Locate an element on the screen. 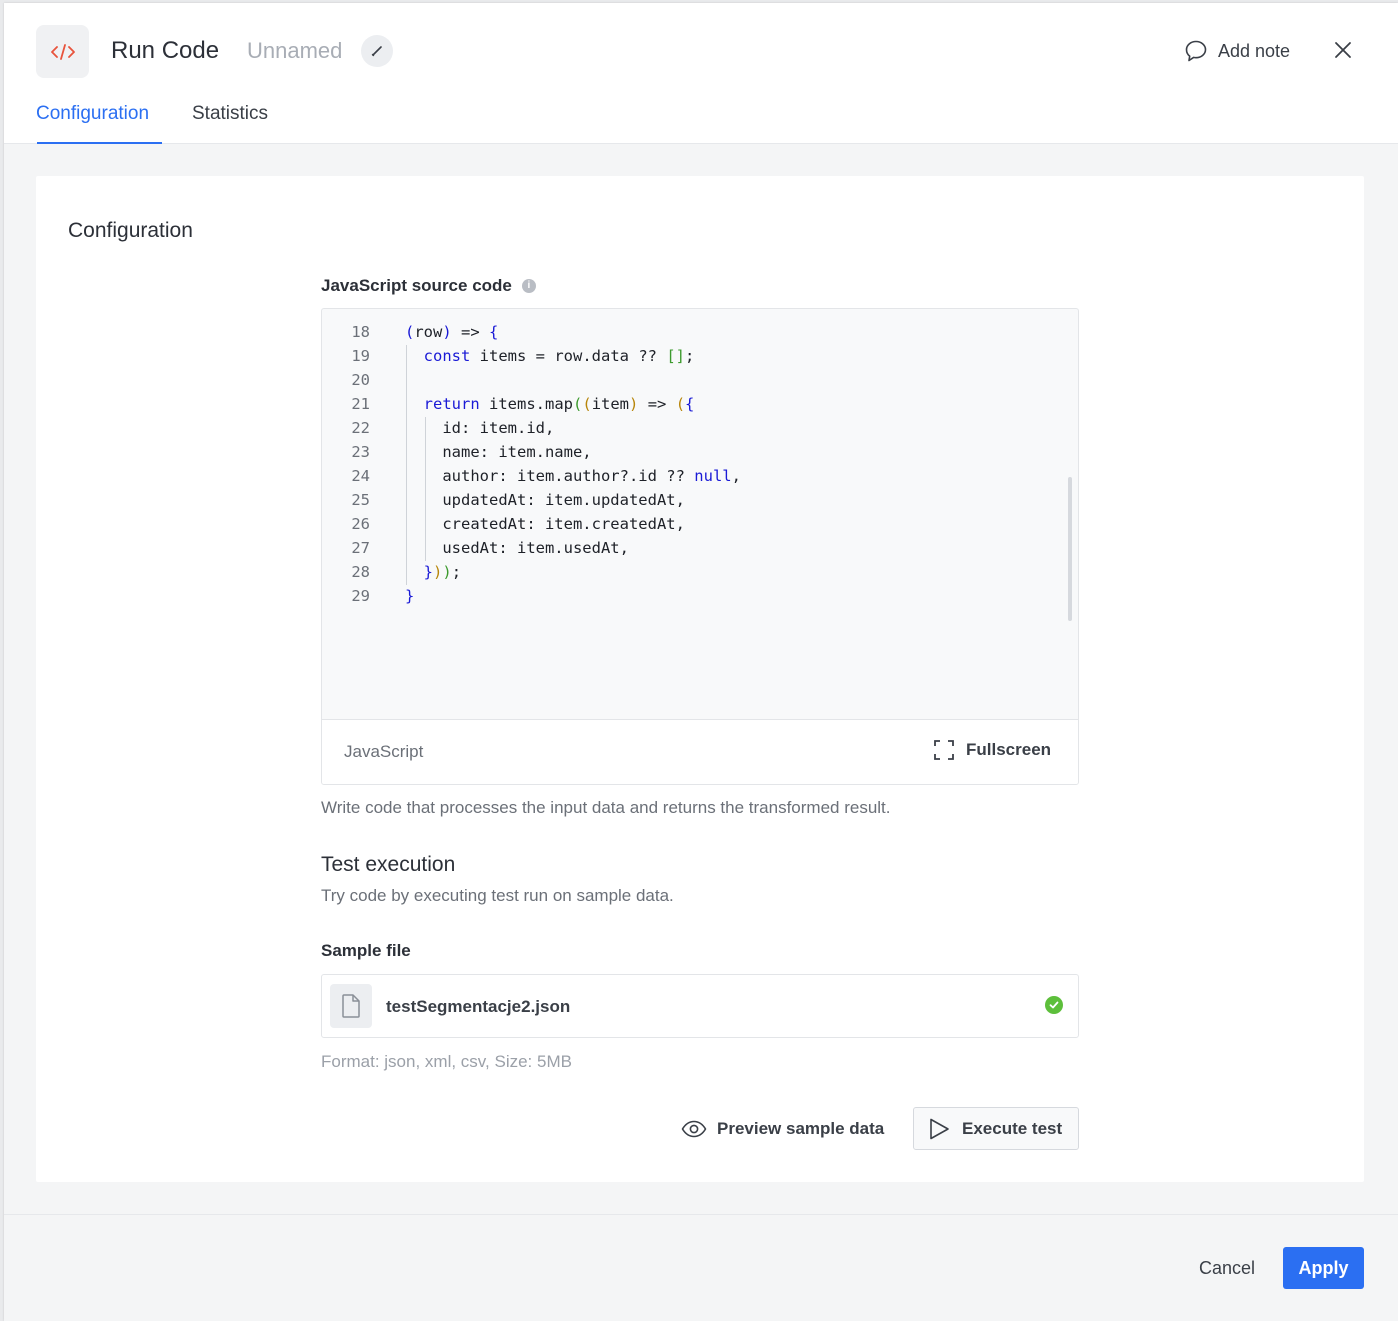  add-note-button: Add note is located at coordinates (1237, 51).